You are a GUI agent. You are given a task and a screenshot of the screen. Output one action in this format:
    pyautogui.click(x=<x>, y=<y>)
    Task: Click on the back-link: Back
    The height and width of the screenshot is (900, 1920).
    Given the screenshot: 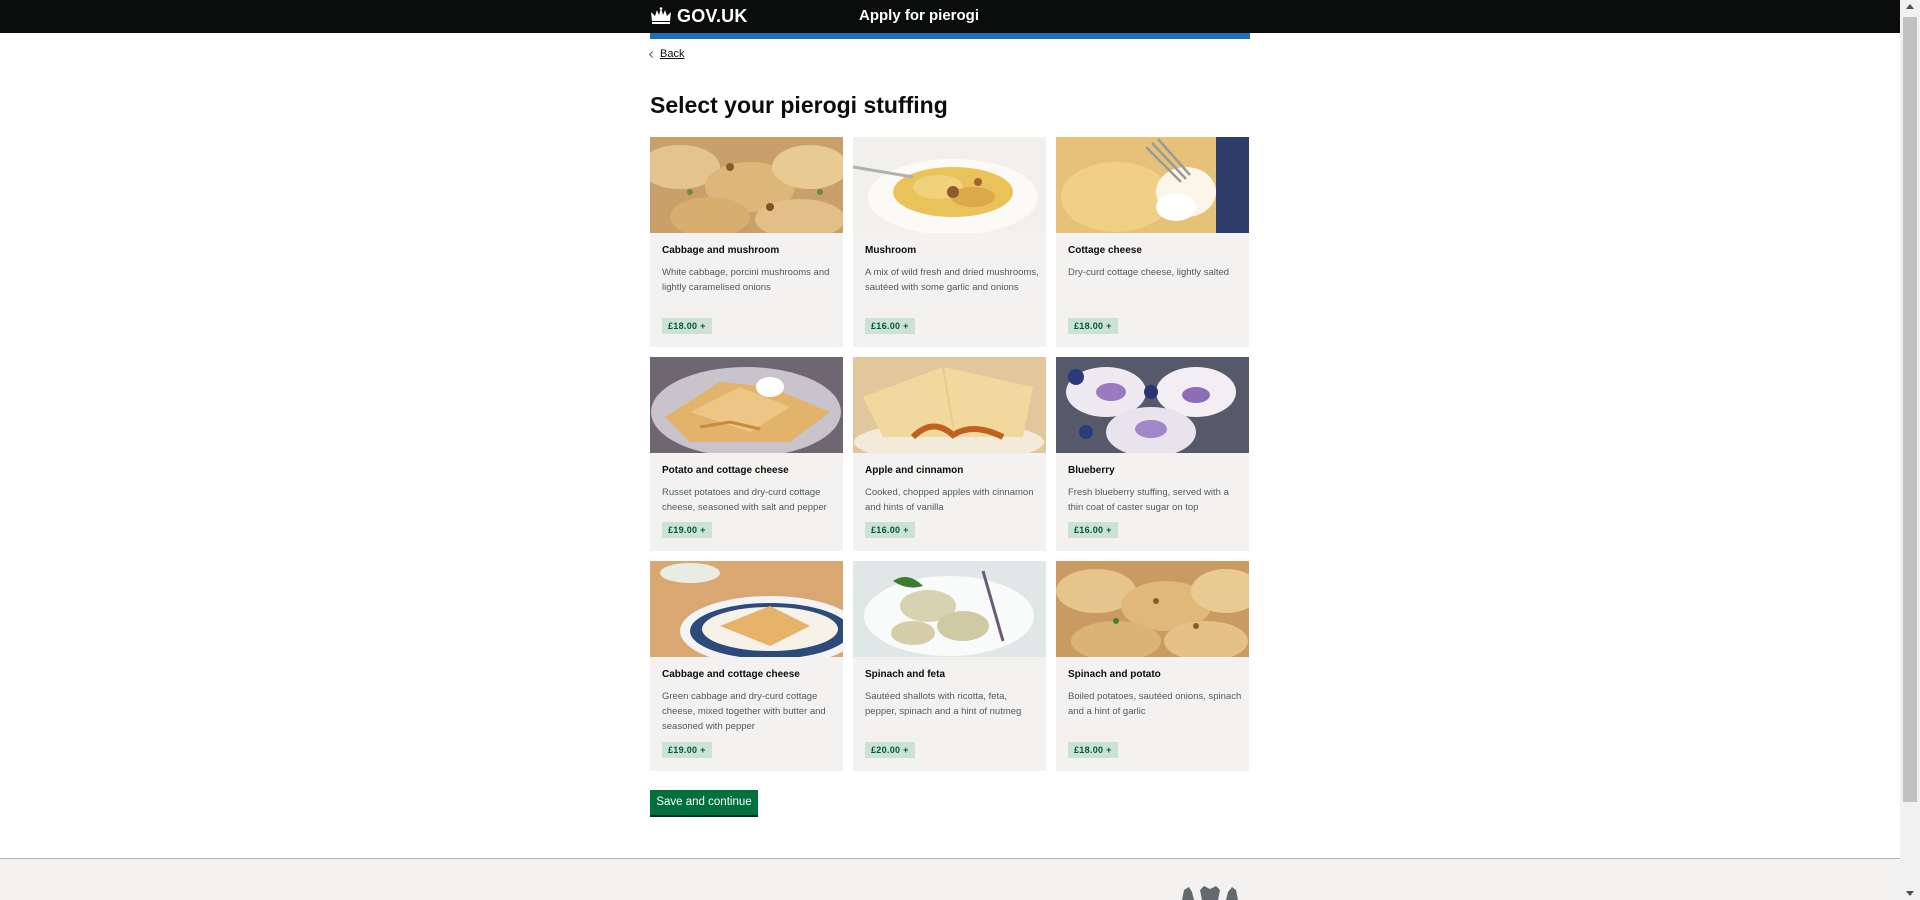 What is the action you would take?
    pyautogui.click(x=666, y=54)
    